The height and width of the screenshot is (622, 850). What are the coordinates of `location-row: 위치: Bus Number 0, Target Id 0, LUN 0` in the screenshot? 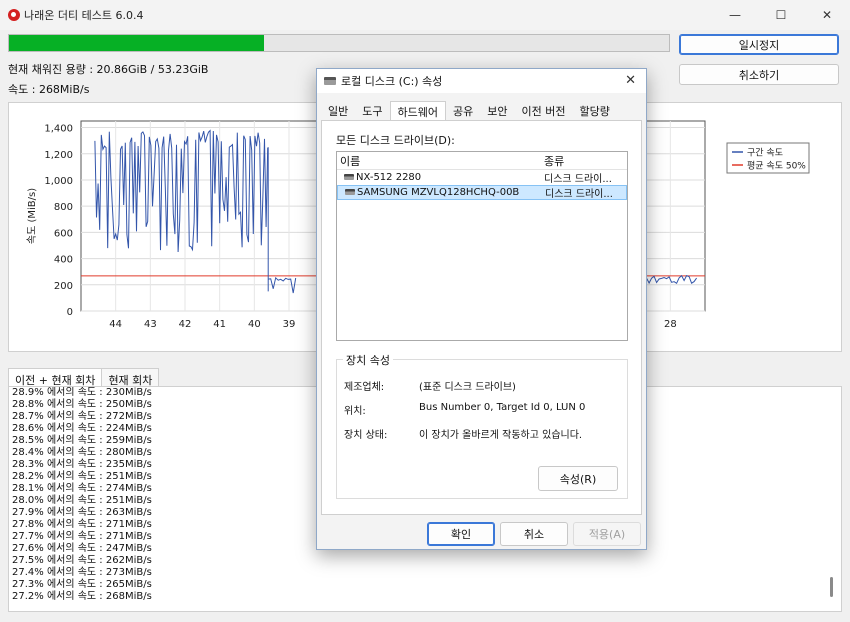 It's located at (464, 409).